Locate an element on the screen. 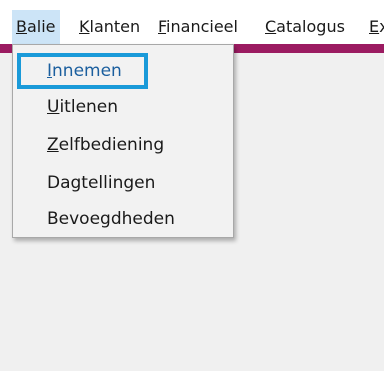 Image resolution: width=384 pixels, height=371 pixels. menu-financieel-mnemonic: F is located at coordinates (162, 26).